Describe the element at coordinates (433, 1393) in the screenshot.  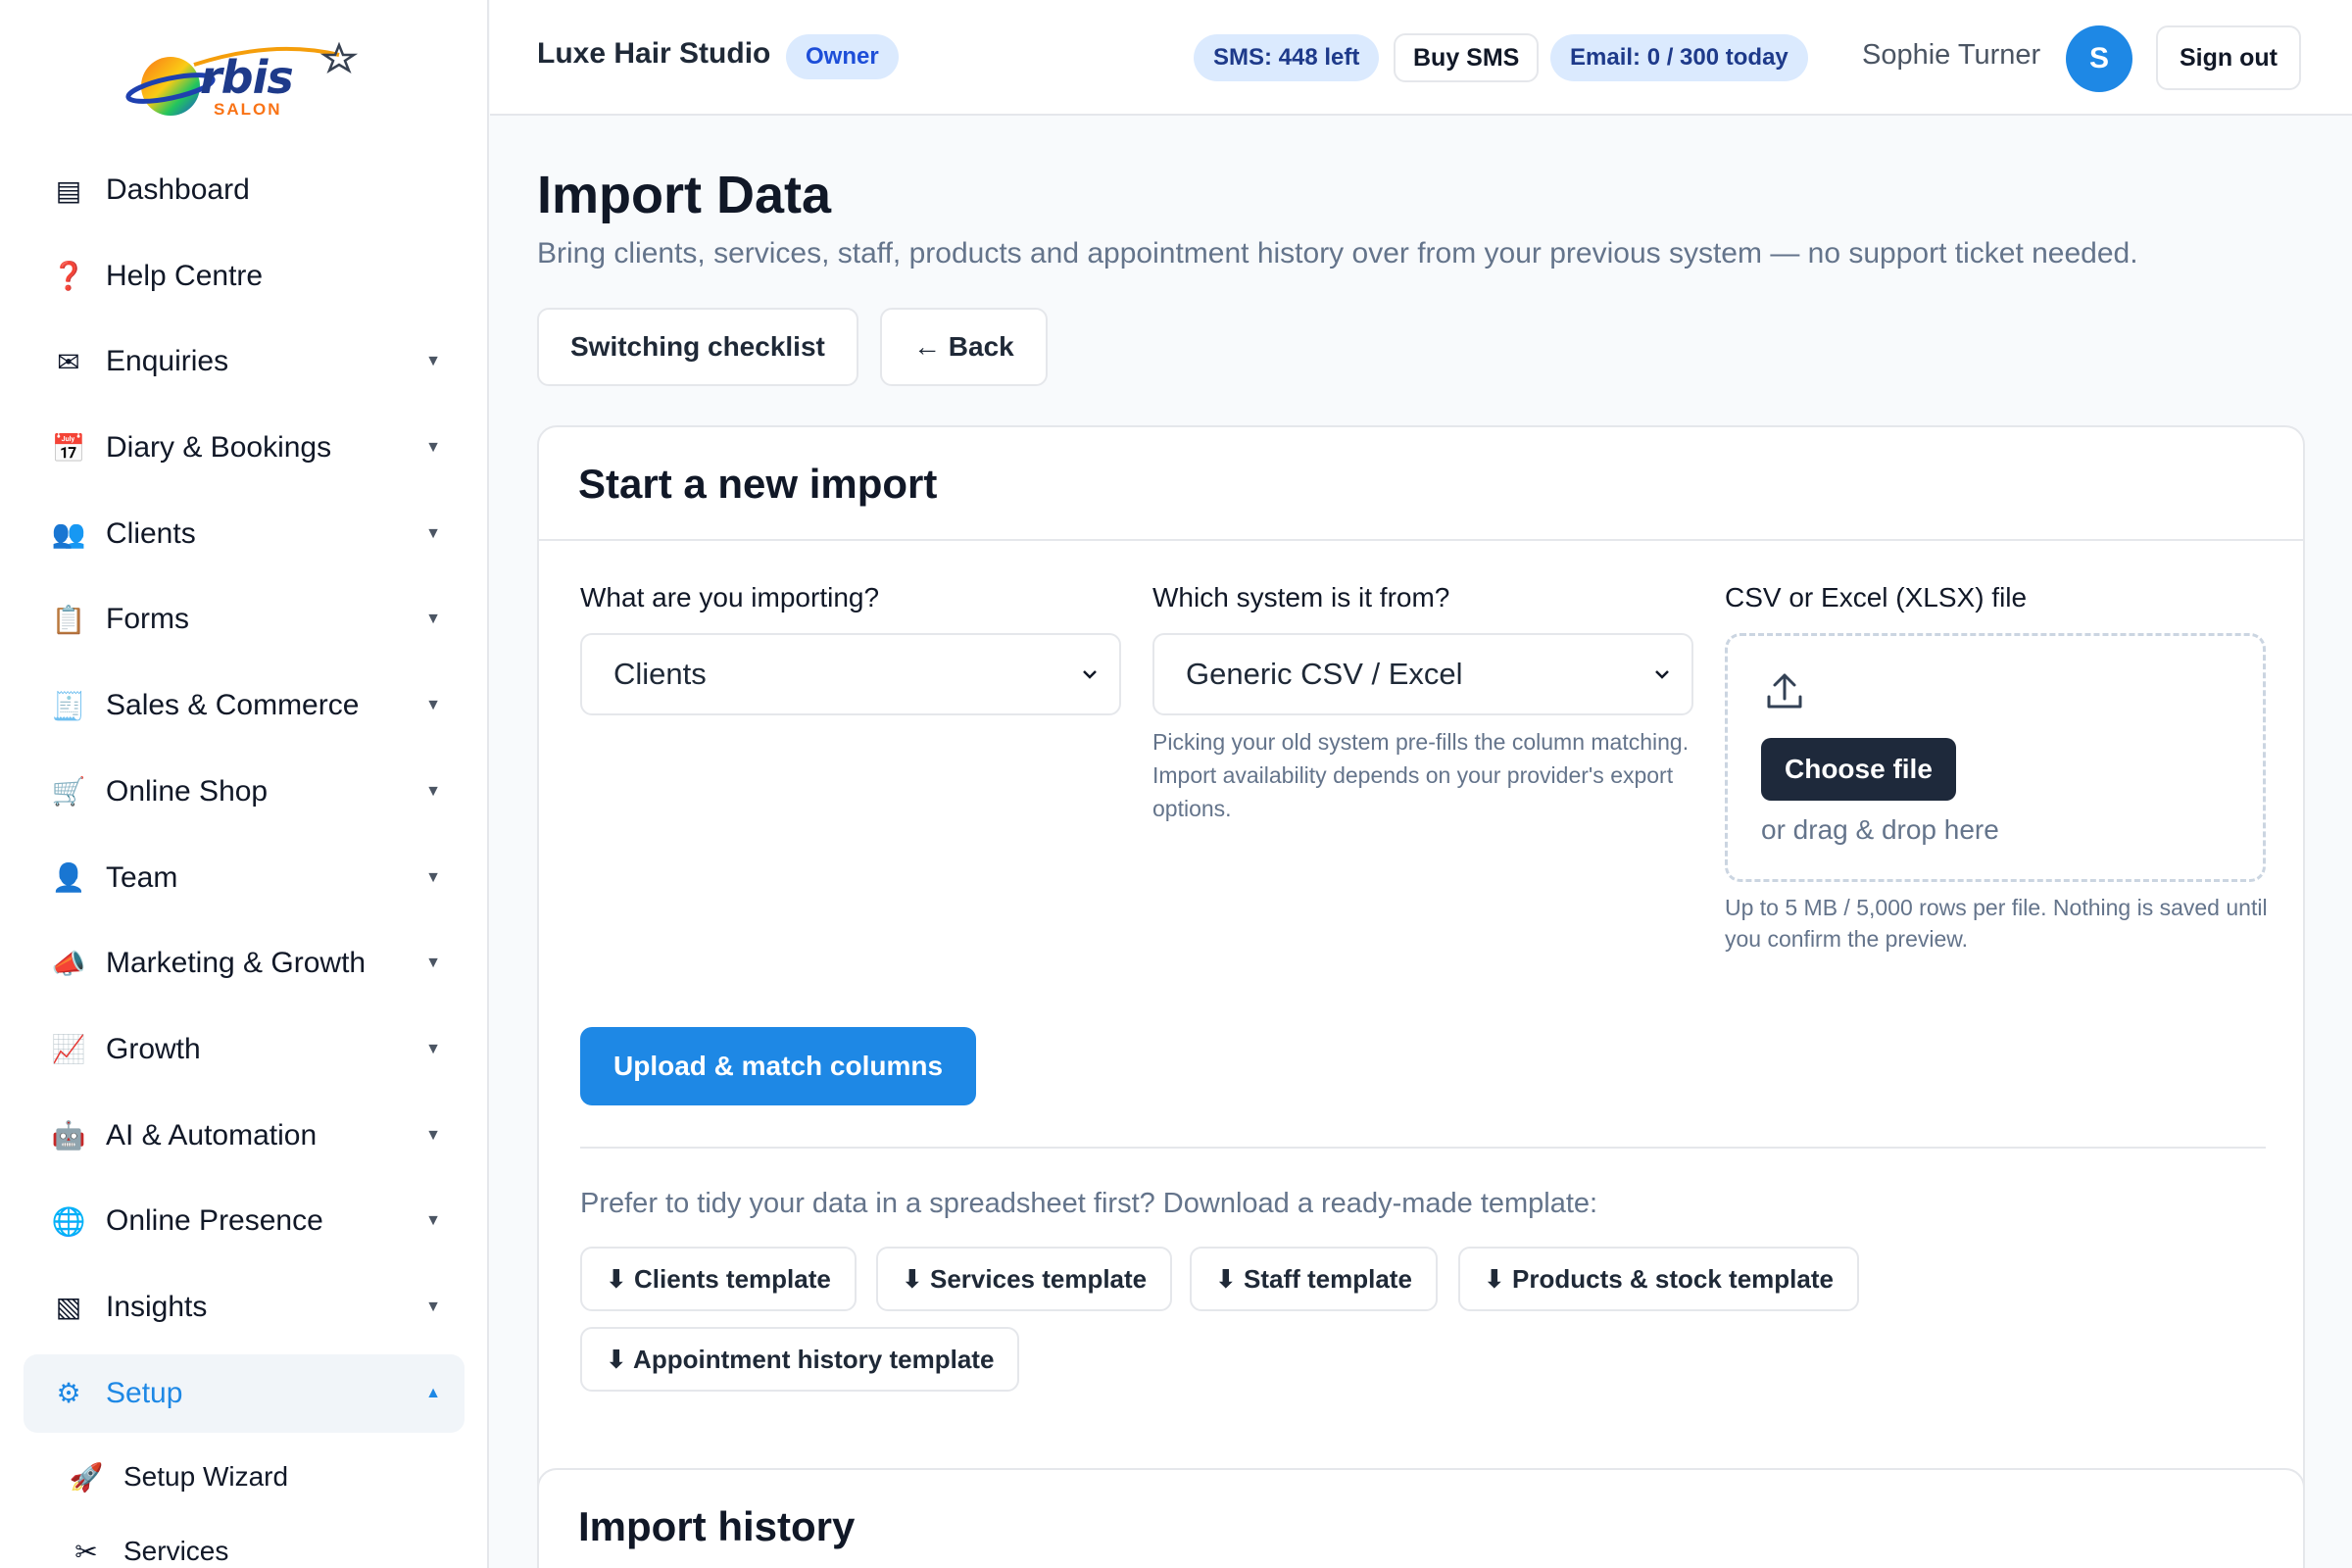
I see `chevron-up-icon: ▲` at that location.